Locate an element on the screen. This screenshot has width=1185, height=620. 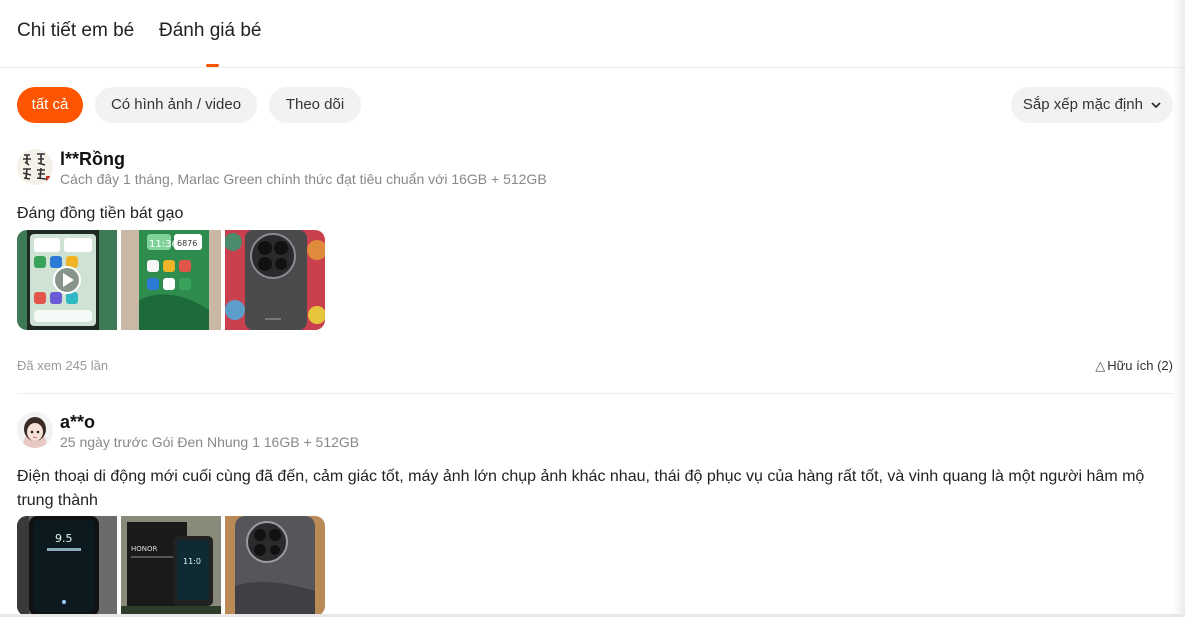
sort-dropdown: Sắp xếp mặc định is located at coordinates (1092, 105).